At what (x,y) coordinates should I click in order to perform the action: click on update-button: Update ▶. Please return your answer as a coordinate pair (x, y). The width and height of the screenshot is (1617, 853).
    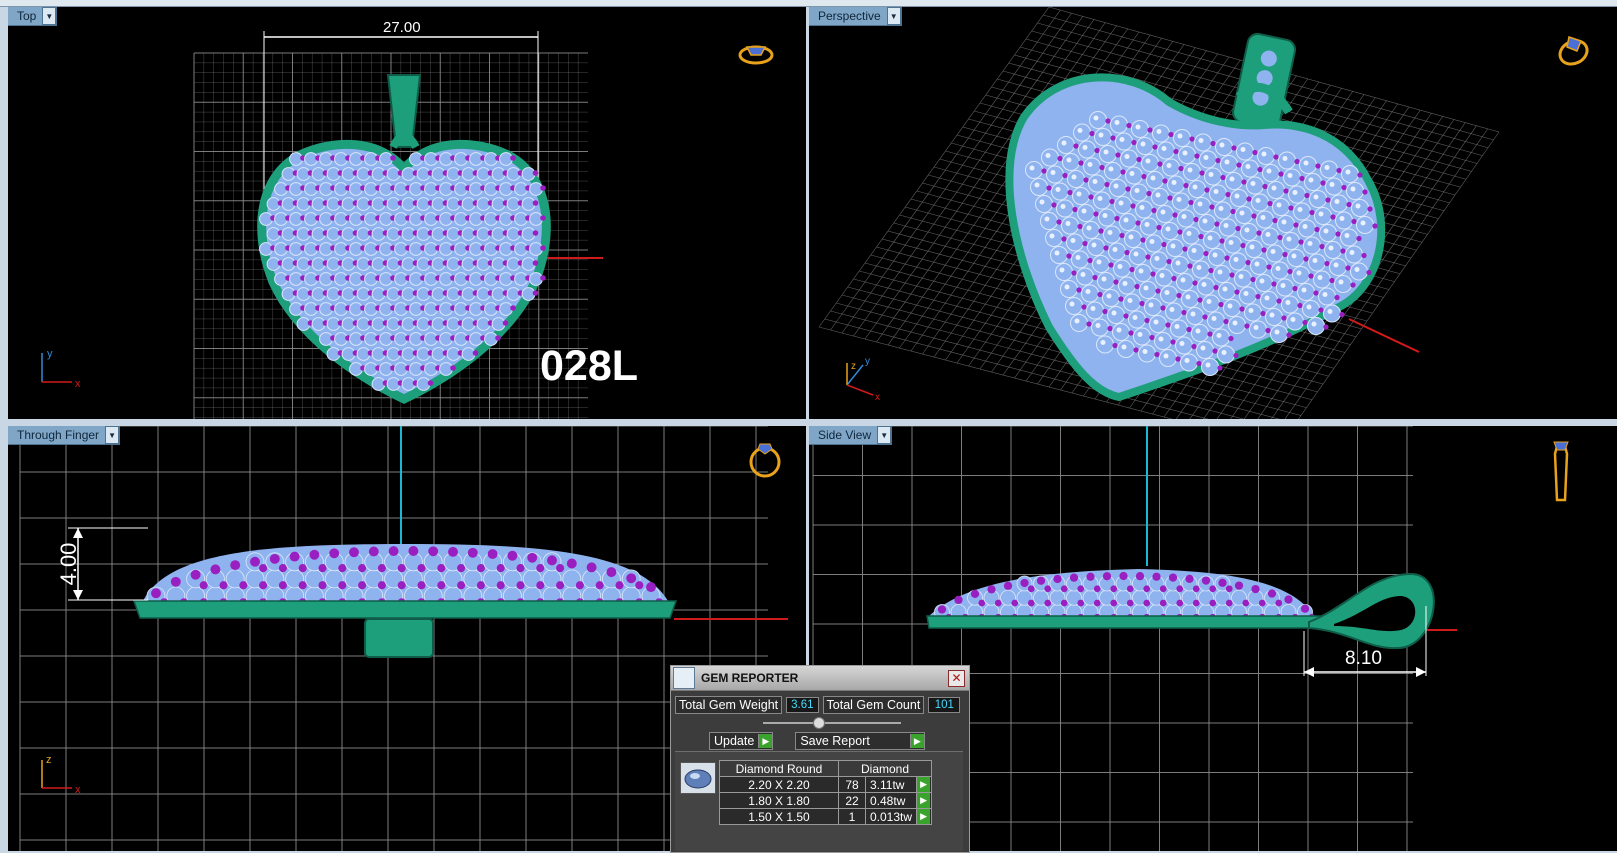
    Looking at the image, I should click on (741, 741).